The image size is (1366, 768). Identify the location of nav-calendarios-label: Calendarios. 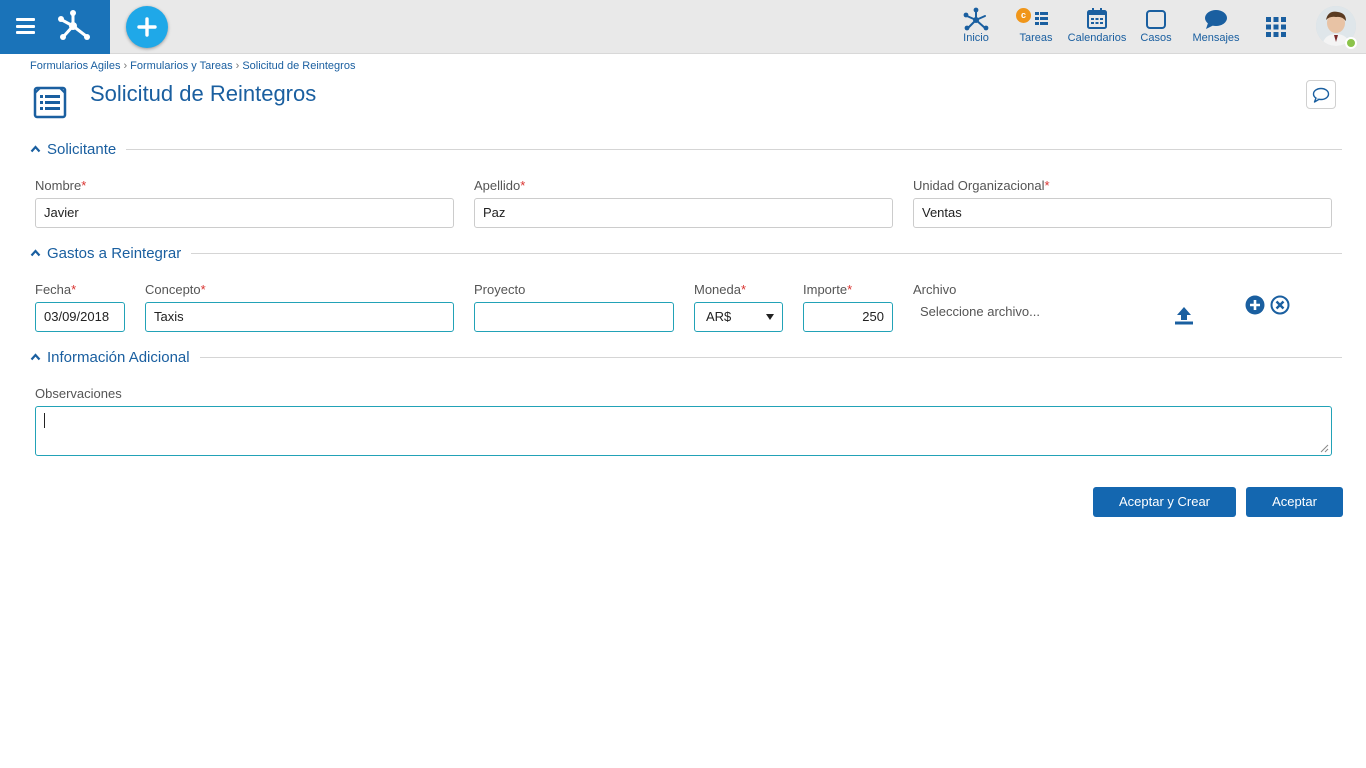
(1097, 38).